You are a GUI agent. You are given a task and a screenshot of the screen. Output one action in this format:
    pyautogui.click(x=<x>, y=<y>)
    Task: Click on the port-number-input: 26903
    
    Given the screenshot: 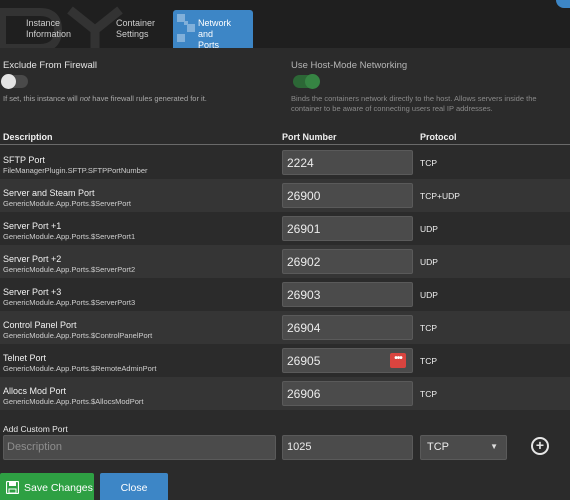 What is the action you would take?
    pyautogui.click(x=347, y=294)
    